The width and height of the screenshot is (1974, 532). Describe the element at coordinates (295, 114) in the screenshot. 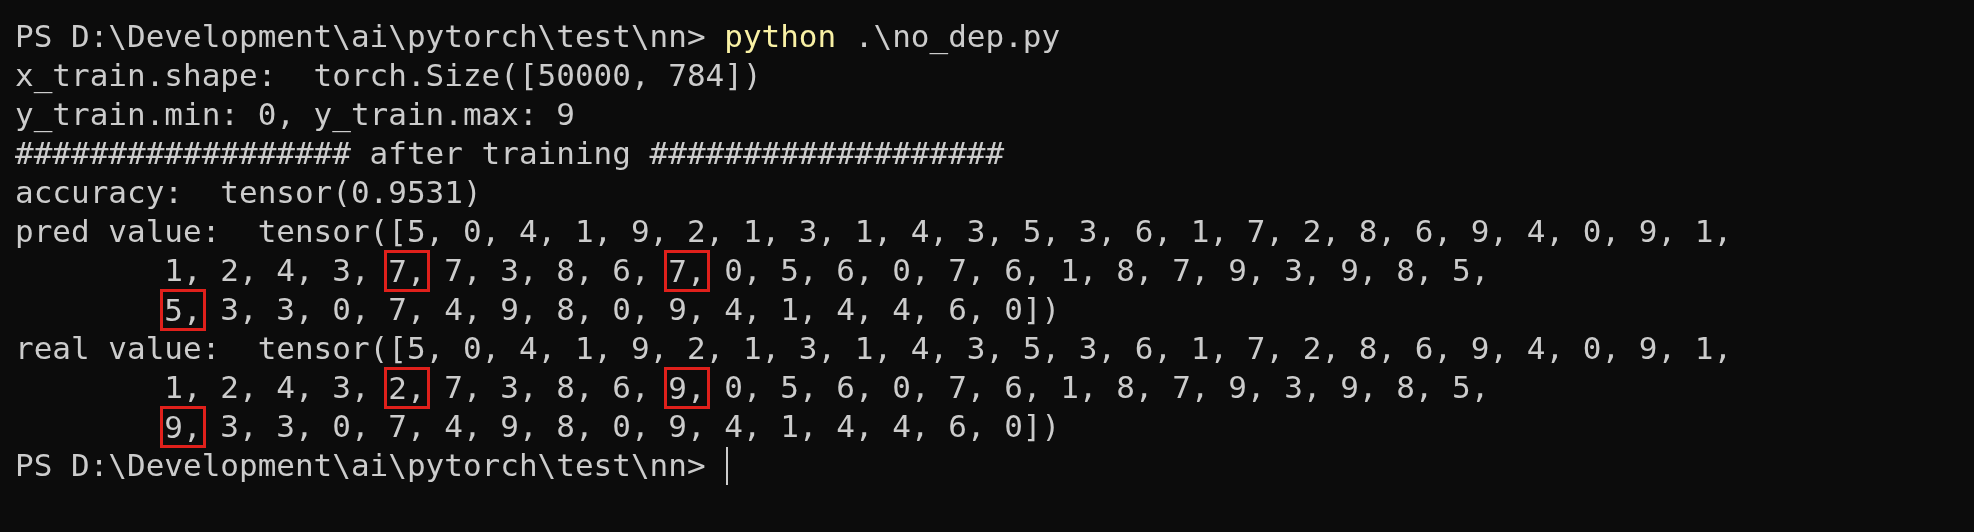

I see `terminal-text: y_train.min: 0, y_train.max: 9` at that location.